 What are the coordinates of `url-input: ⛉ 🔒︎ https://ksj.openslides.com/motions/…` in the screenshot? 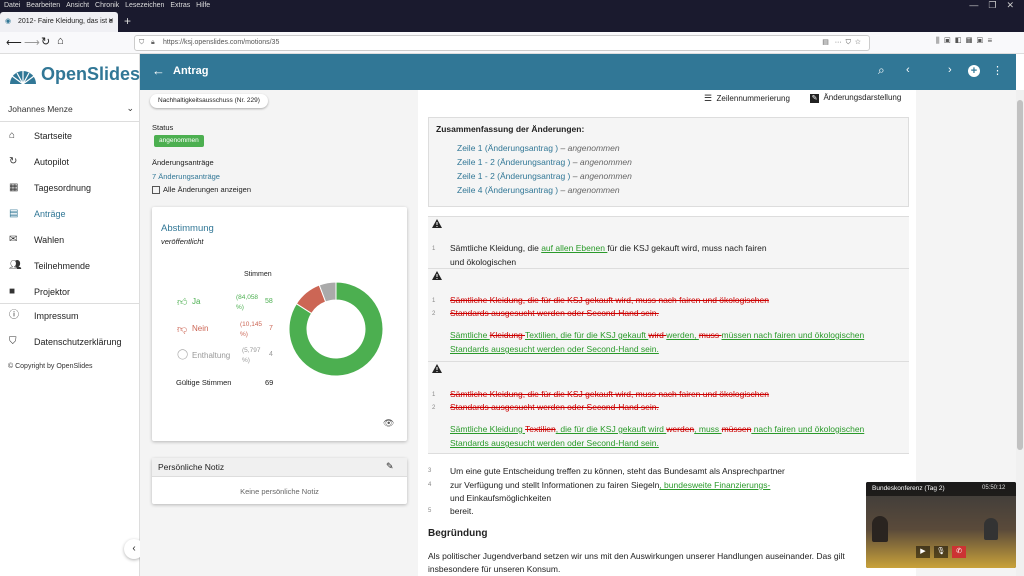 It's located at (502, 43).